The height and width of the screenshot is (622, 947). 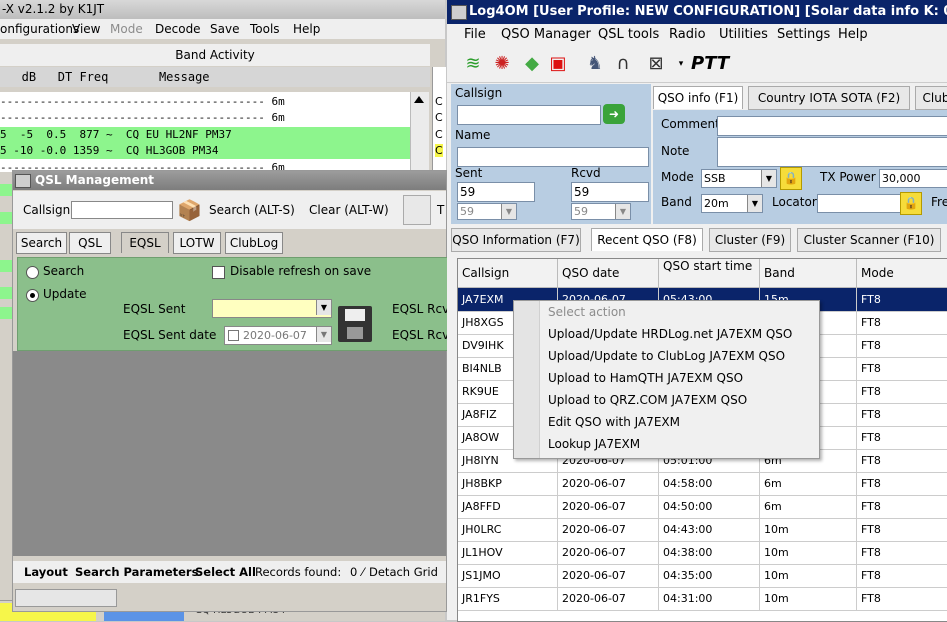 What do you see at coordinates (306, 29) in the screenshot?
I see `menu-help: Help` at bounding box center [306, 29].